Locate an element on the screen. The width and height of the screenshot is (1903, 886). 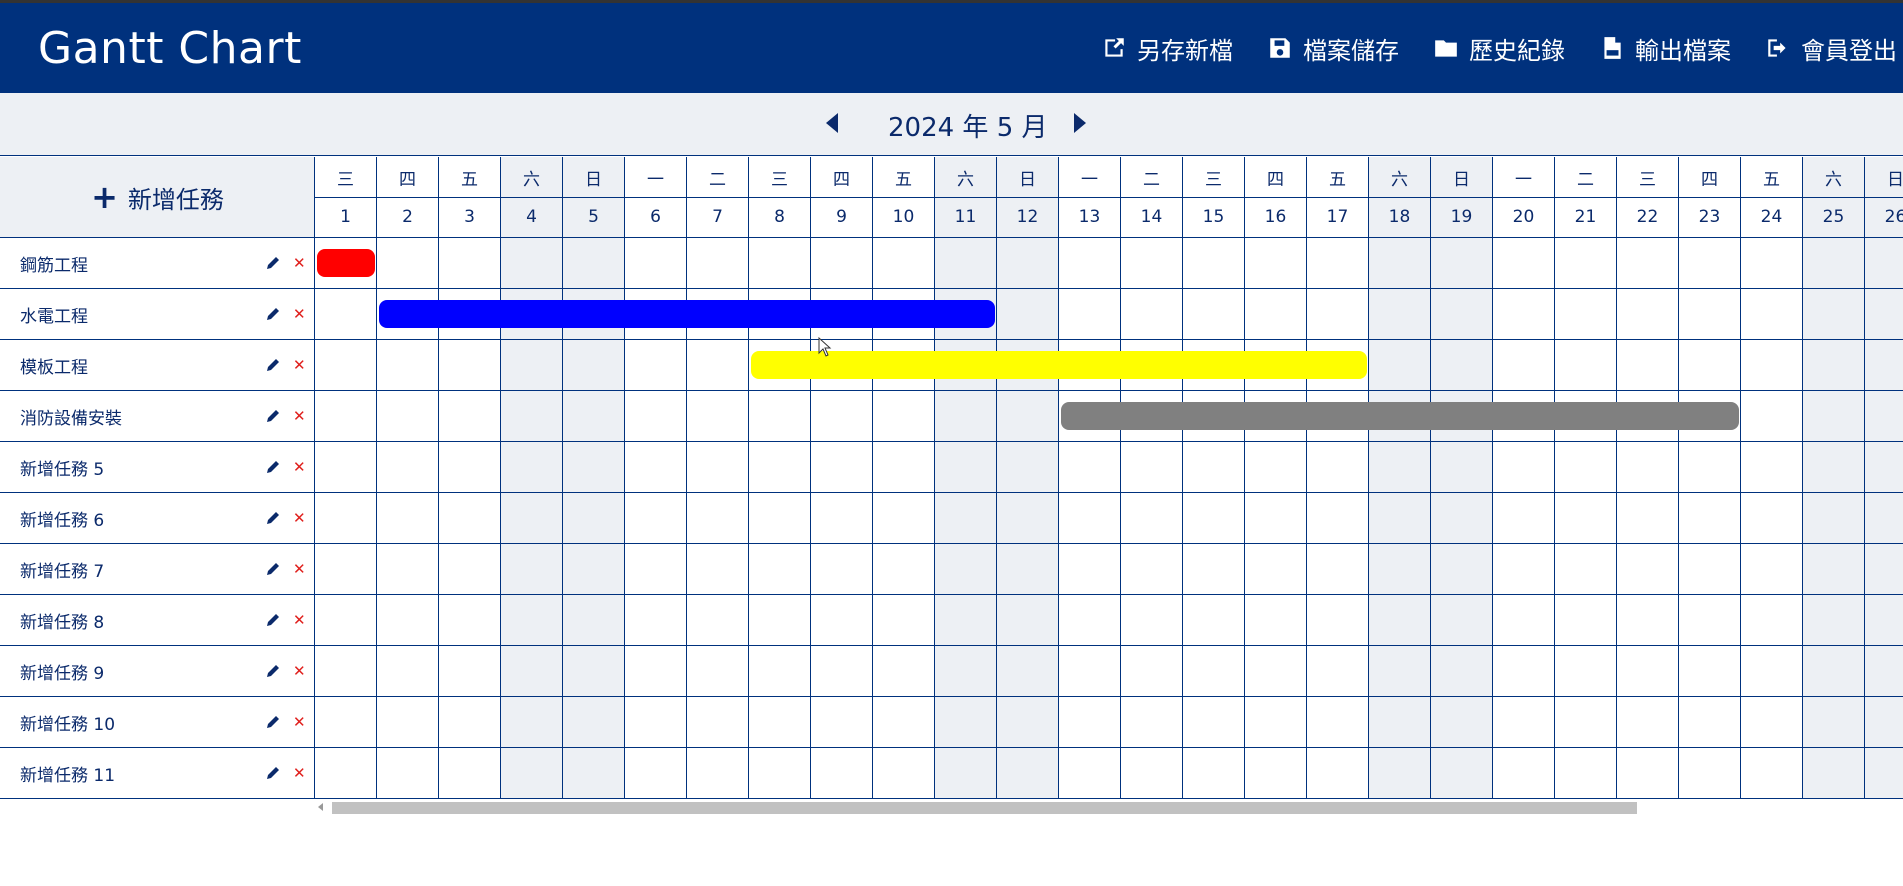
date-header-cell: 12 is located at coordinates (1028, 217).